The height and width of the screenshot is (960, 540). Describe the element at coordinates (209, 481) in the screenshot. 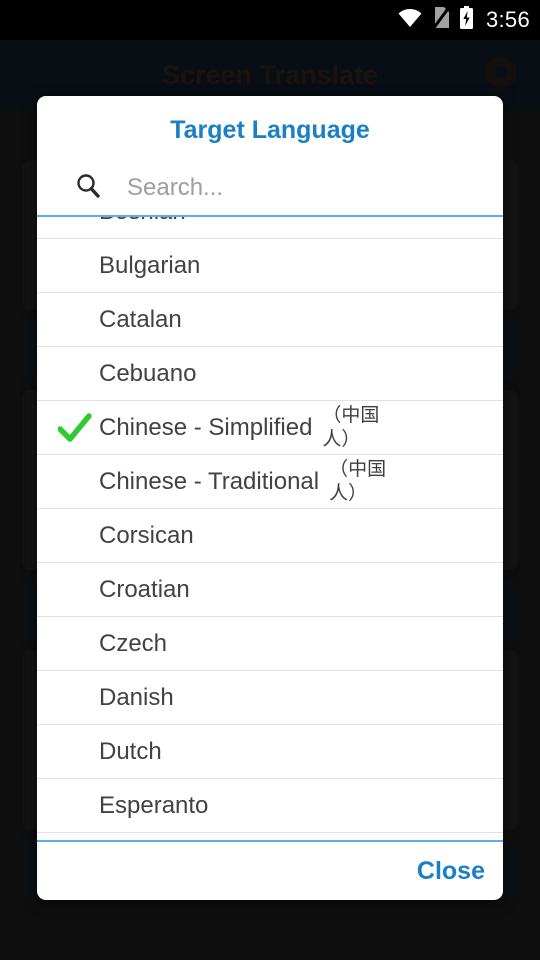

I see `language-label: Chinese - Traditional` at that location.